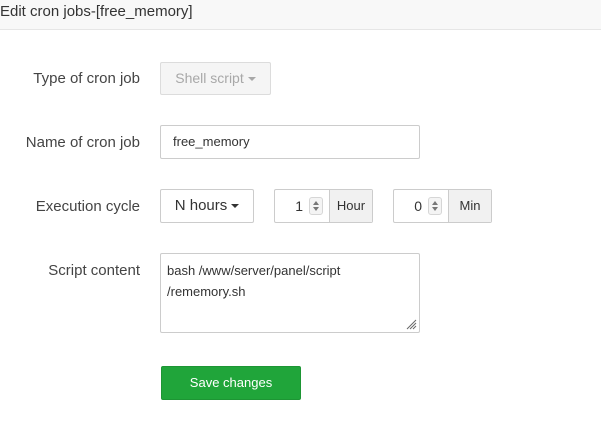 The height and width of the screenshot is (422, 601). I want to click on script-line: /rememory.sh, so click(206, 291).